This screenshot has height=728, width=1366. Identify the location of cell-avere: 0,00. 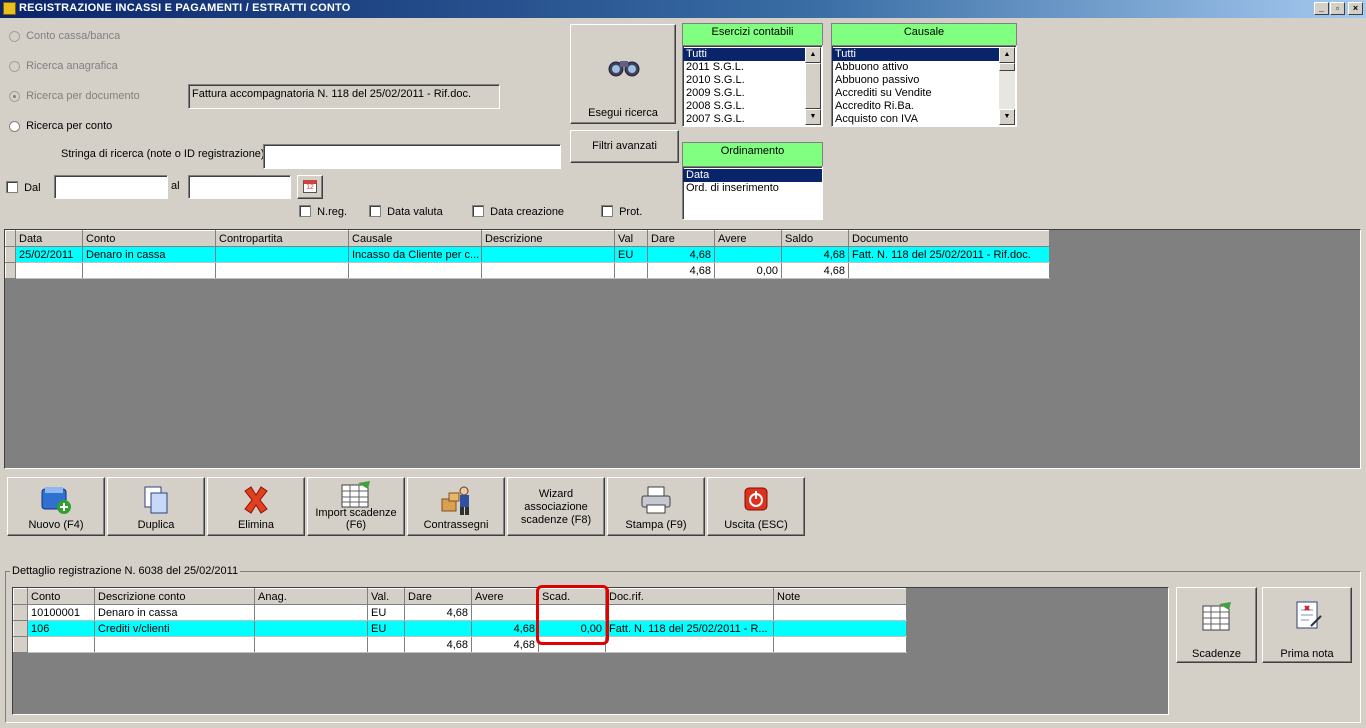
(748, 270).